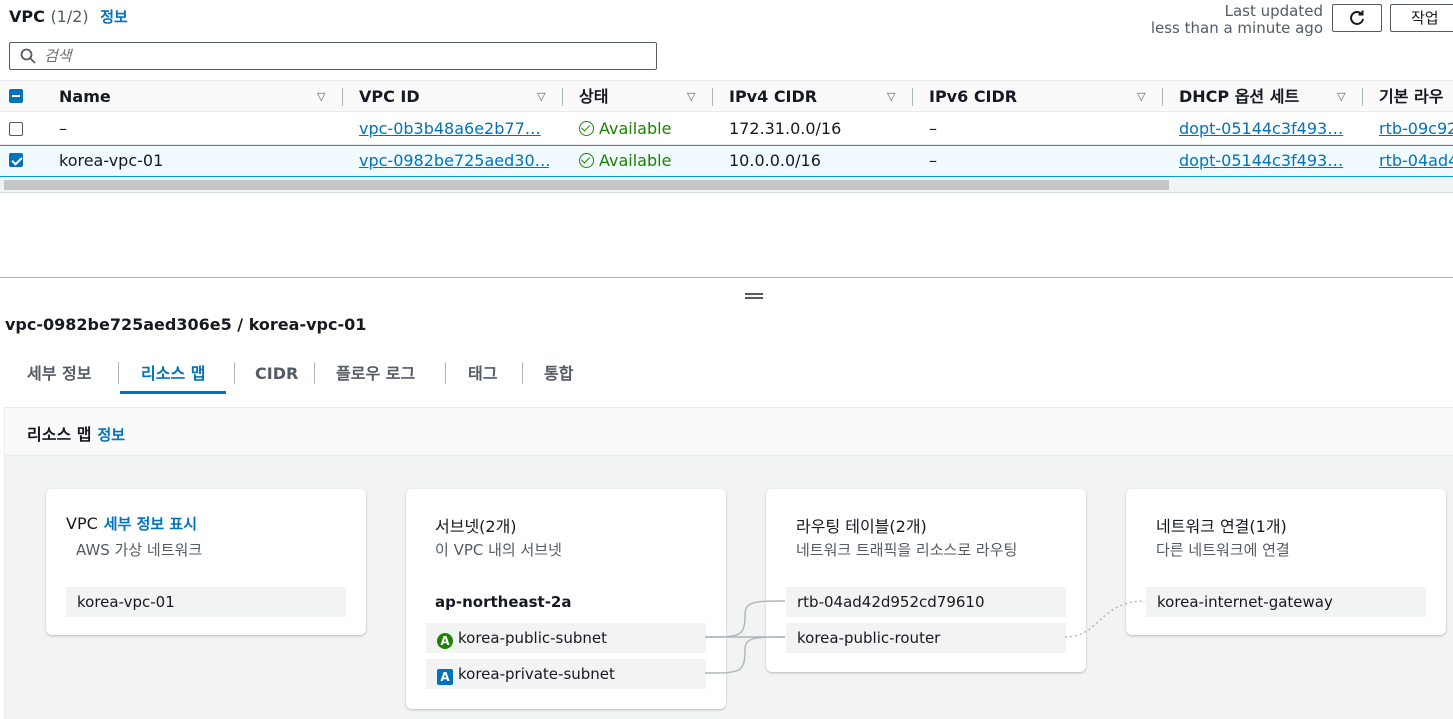 The width and height of the screenshot is (1453, 719). Describe the element at coordinates (76, 434) in the screenshot. I see `resource-map-title: 리소스 맵 정보` at that location.